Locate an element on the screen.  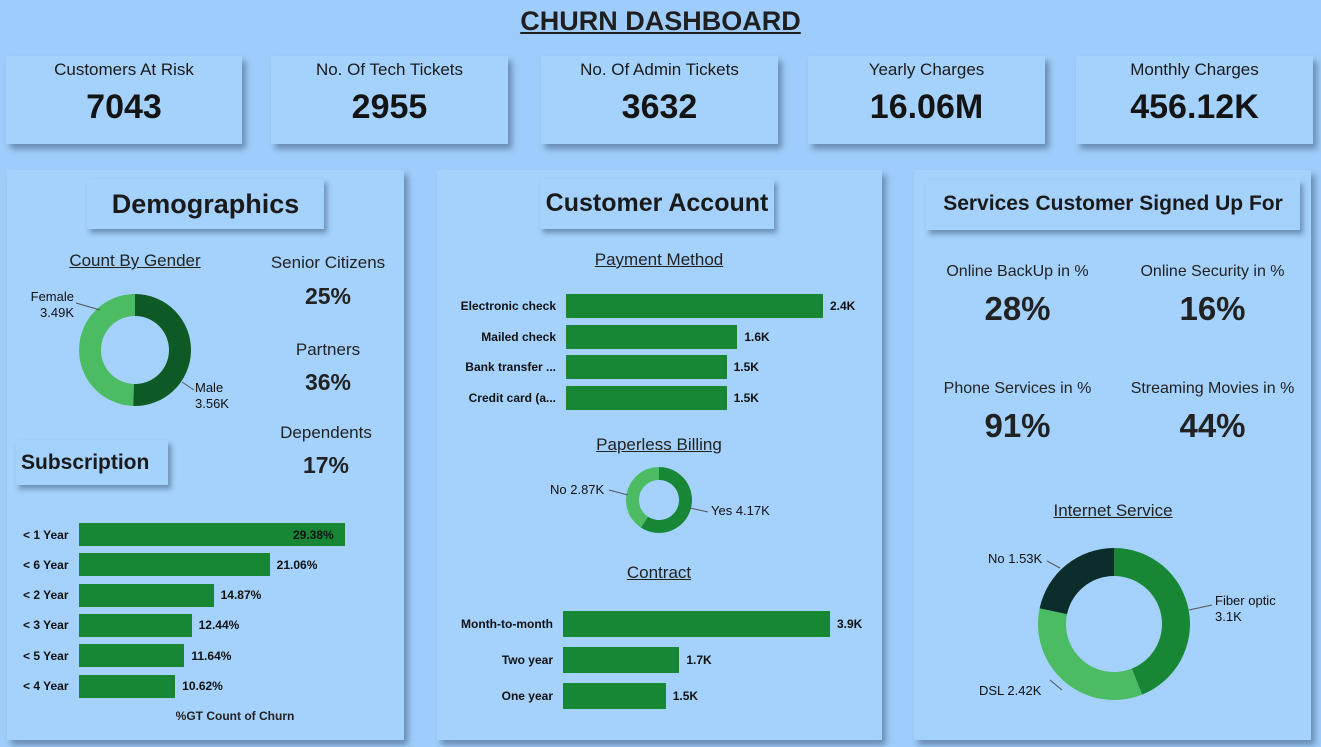
kpi-card-yearly-charges: Yearly Charges 16.06M is located at coordinates (926, 100).